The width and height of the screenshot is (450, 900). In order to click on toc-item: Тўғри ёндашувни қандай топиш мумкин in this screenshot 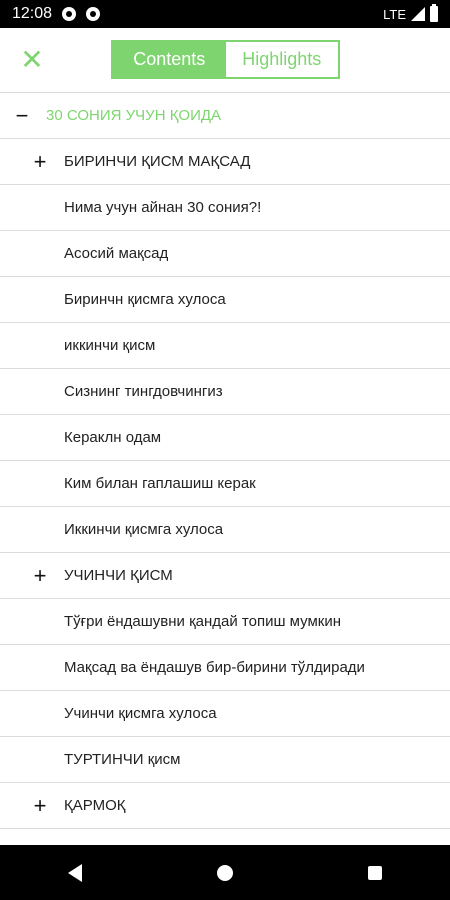, I will do `click(225, 622)`.